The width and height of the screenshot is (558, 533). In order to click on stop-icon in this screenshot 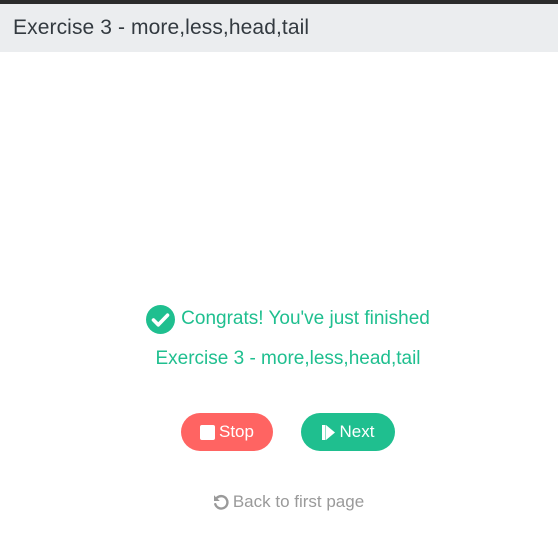, I will do `click(207, 432)`.